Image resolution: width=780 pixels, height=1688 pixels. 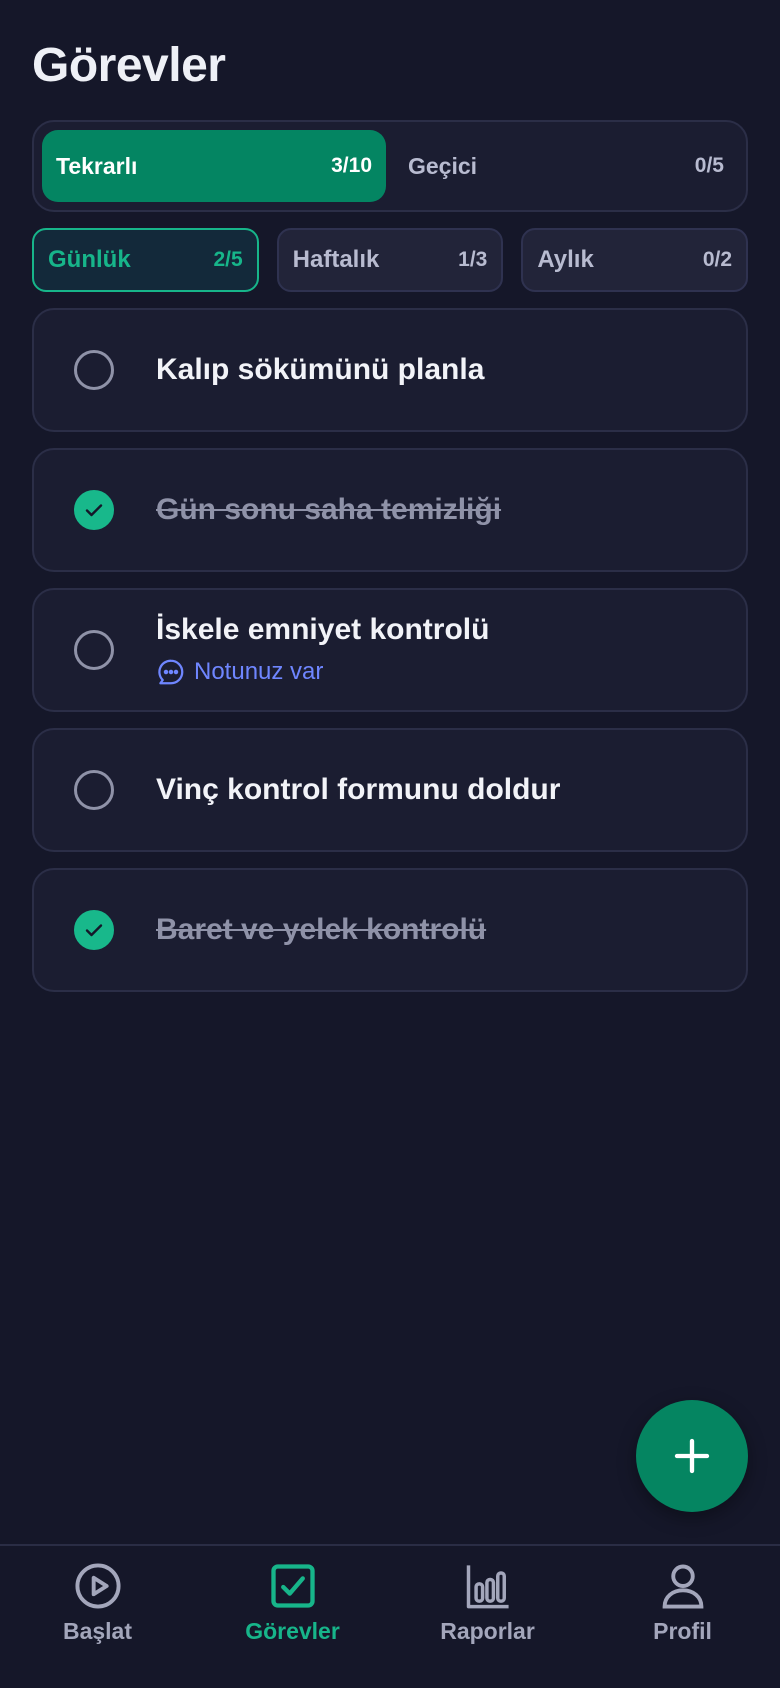 I want to click on task-item: İskele emniyet kontrolü Notunuz var, so click(x=390, y=650).